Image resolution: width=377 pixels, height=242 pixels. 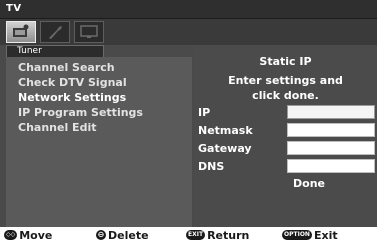 I want to click on hint-exit: OPTION Exit, so click(x=310, y=235).